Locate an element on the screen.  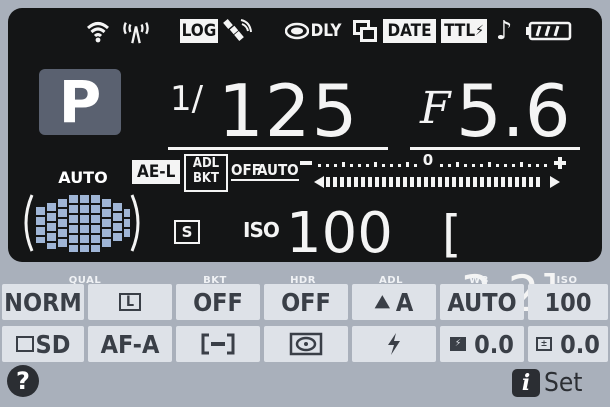
set-label: Set is located at coordinates (563, 383).